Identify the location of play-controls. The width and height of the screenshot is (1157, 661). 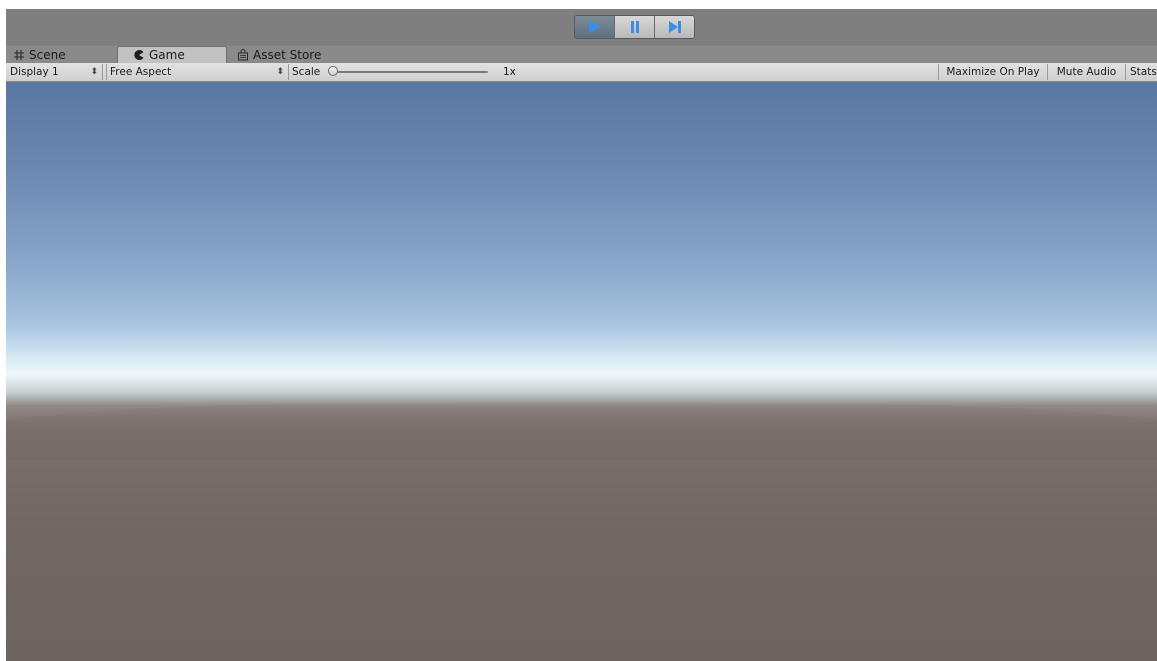
(634, 27).